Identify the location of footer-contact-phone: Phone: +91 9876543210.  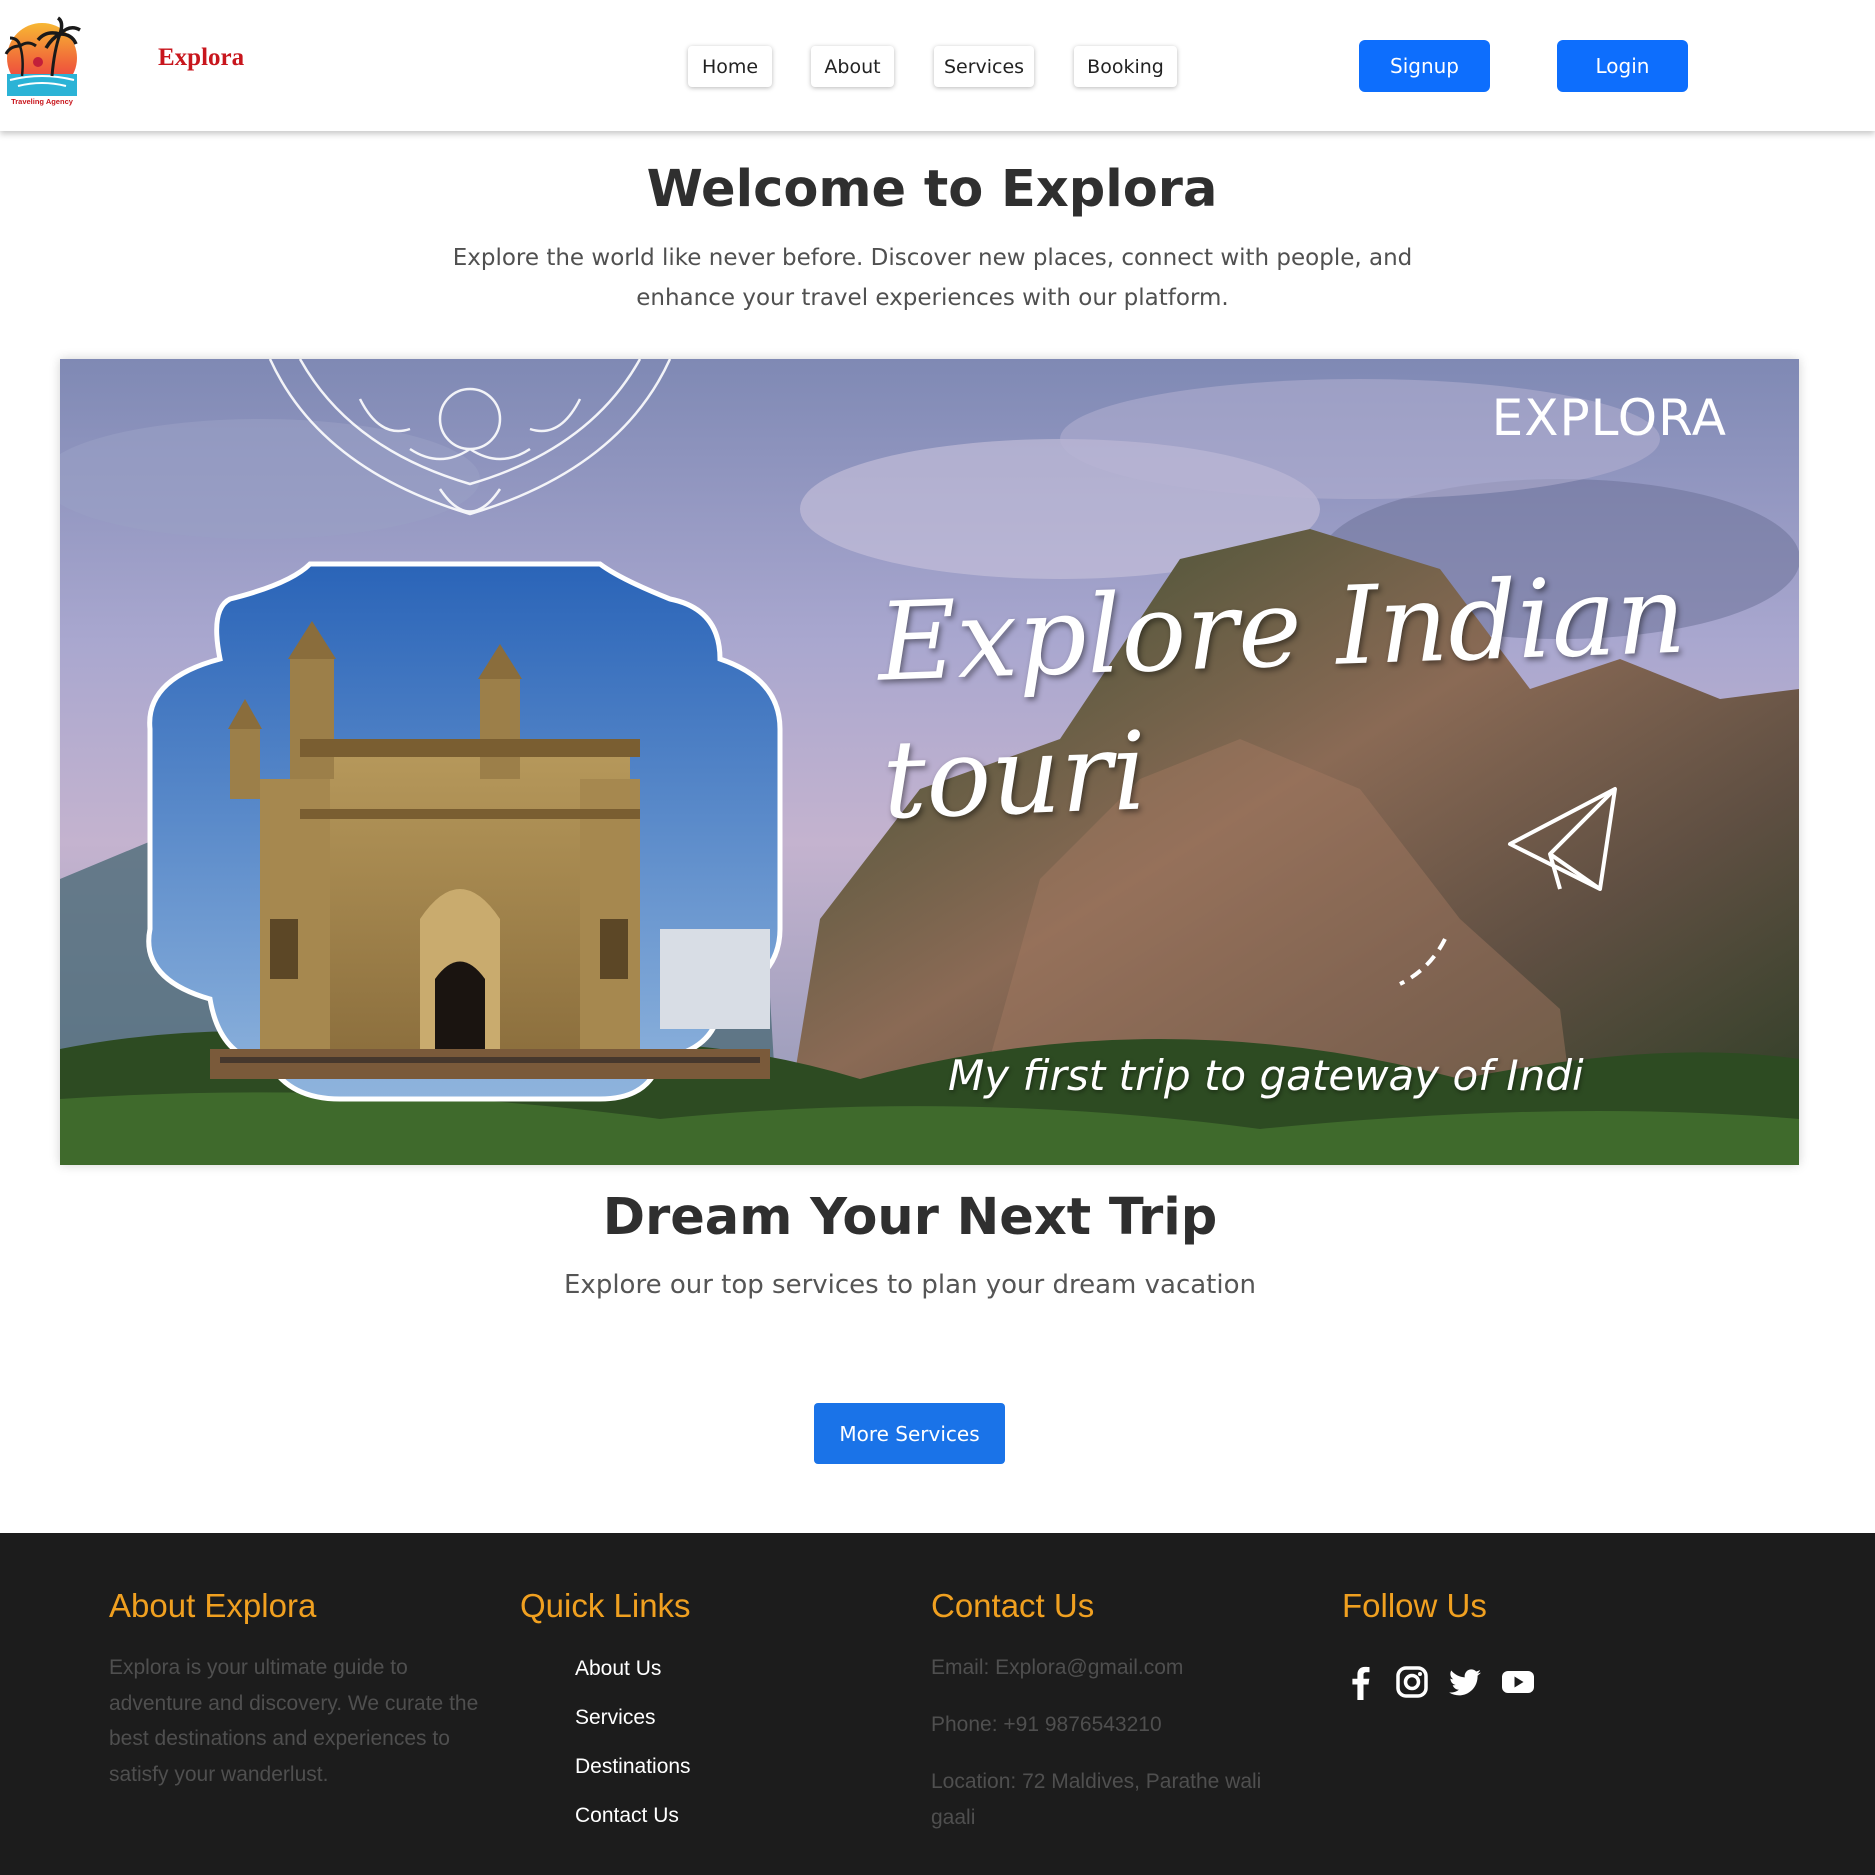
(1046, 1724).